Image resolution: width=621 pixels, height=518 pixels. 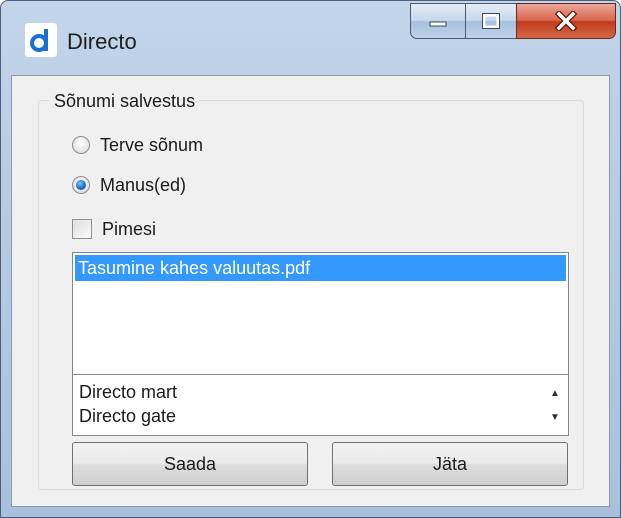 What do you see at coordinates (81, 145) in the screenshot?
I see `radio-whole-message-control` at bounding box center [81, 145].